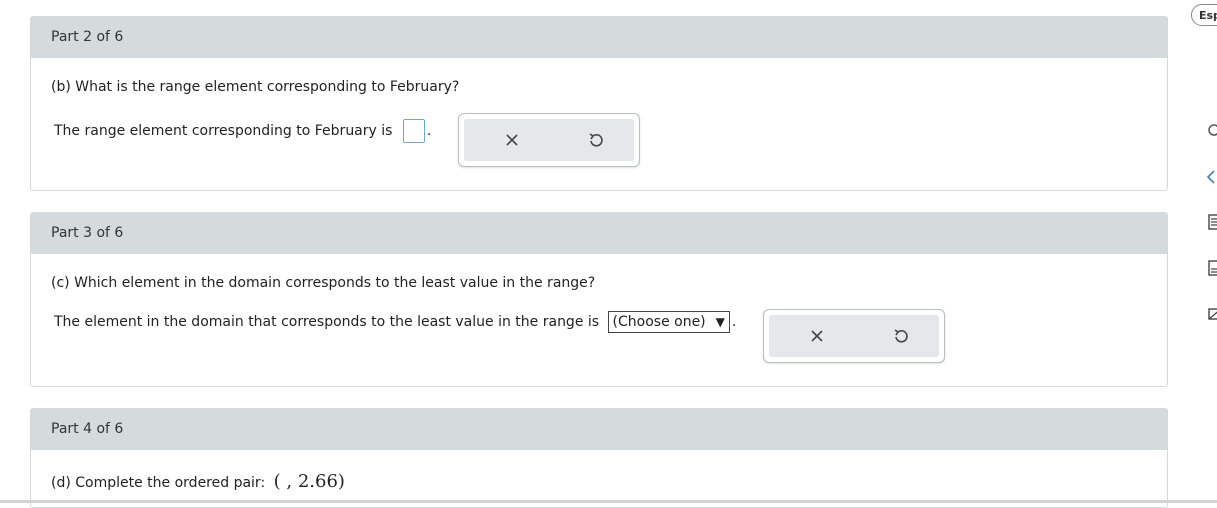 The width and height of the screenshot is (1217, 508). Describe the element at coordinates (599, 429) in the screenshot. I see `part-header: Part 4 of 6` at that location.